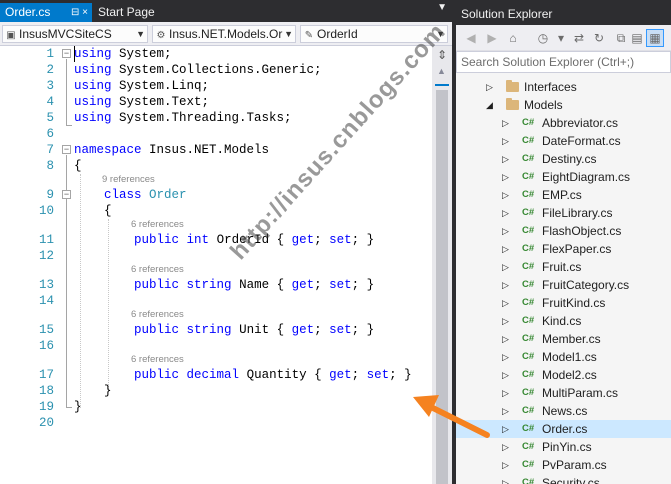  I want to click on tree-file-item: ▷ C# FruitCategory.cs, so click(563, 285).